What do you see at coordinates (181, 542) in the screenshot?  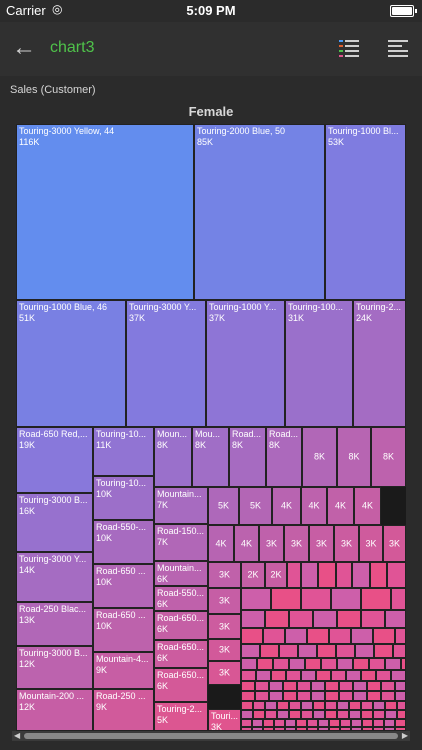 I see `treemap-cell: Road-150... 7K` at bounding box center [181, 542].